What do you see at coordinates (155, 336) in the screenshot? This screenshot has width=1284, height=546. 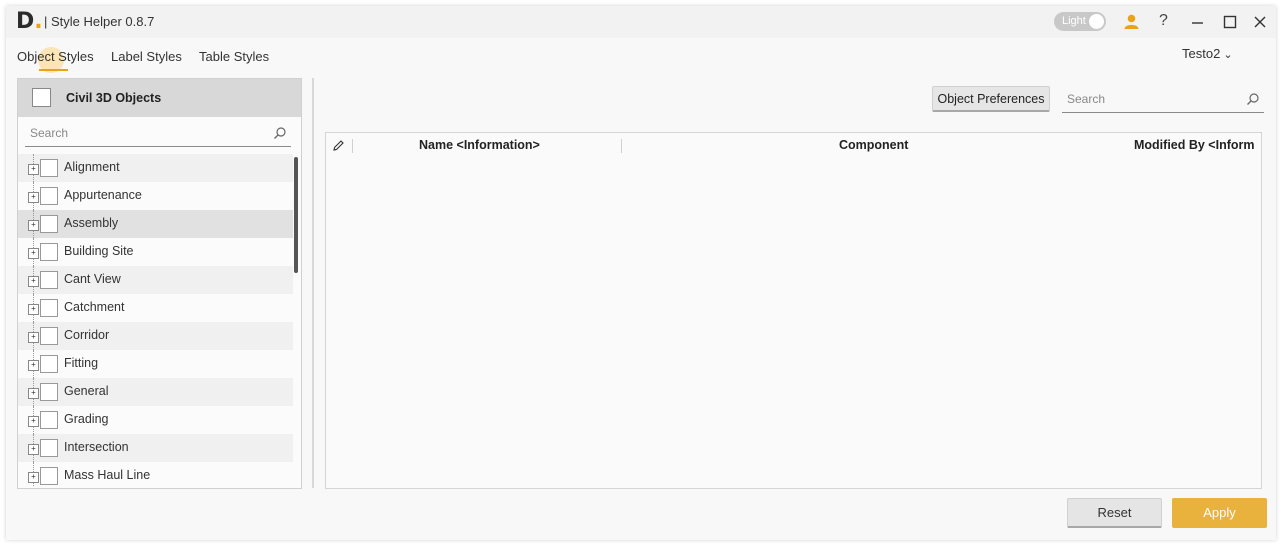 I see `tree-item-corridor: + Corridor` at bounding box center [155, 336].